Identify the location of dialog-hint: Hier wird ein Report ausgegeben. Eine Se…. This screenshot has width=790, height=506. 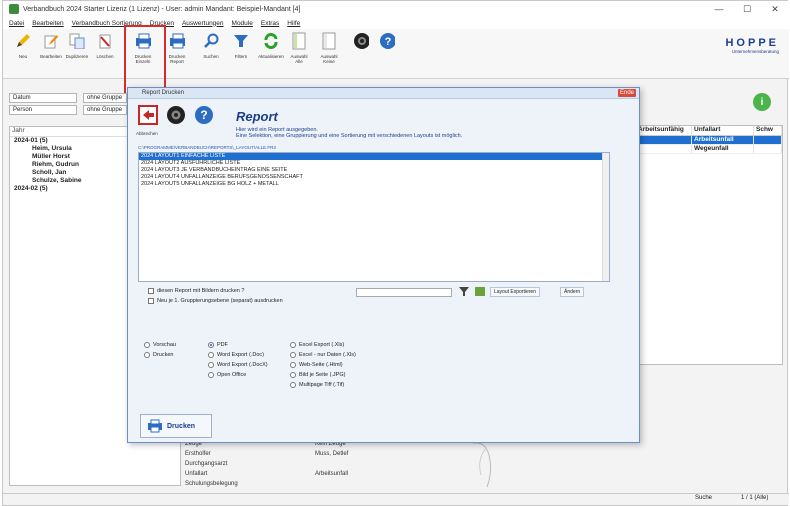
(349, 133).